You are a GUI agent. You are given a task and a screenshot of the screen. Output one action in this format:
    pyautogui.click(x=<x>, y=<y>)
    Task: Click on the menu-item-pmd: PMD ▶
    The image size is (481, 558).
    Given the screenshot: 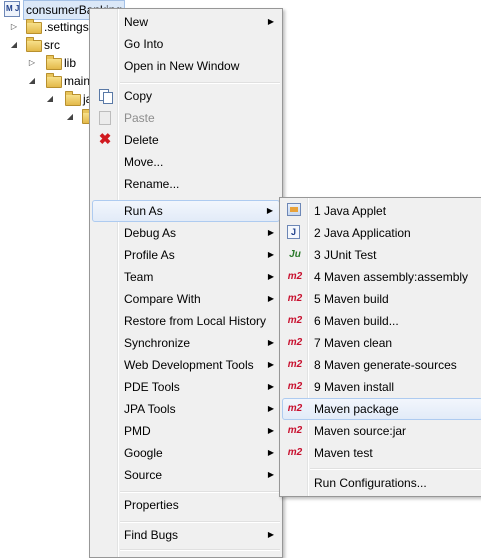 What is the action you would take?
    pyautogui.click(x=186, y=431)
    